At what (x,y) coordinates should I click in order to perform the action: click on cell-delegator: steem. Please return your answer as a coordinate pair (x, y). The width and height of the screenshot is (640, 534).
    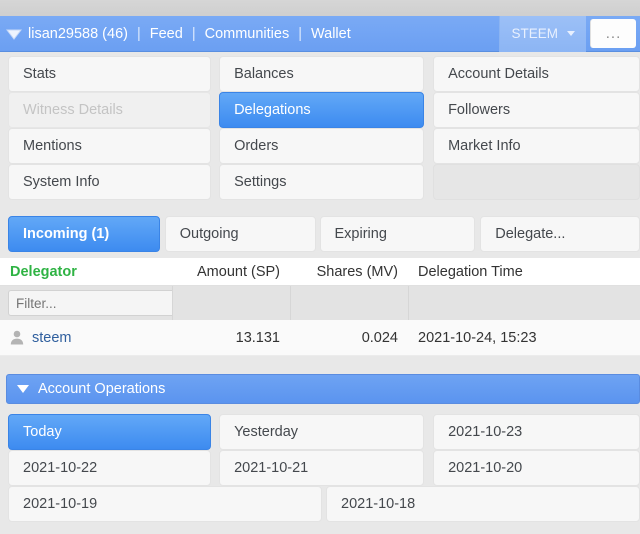
    Looking at the image, I should click on (86, 338).